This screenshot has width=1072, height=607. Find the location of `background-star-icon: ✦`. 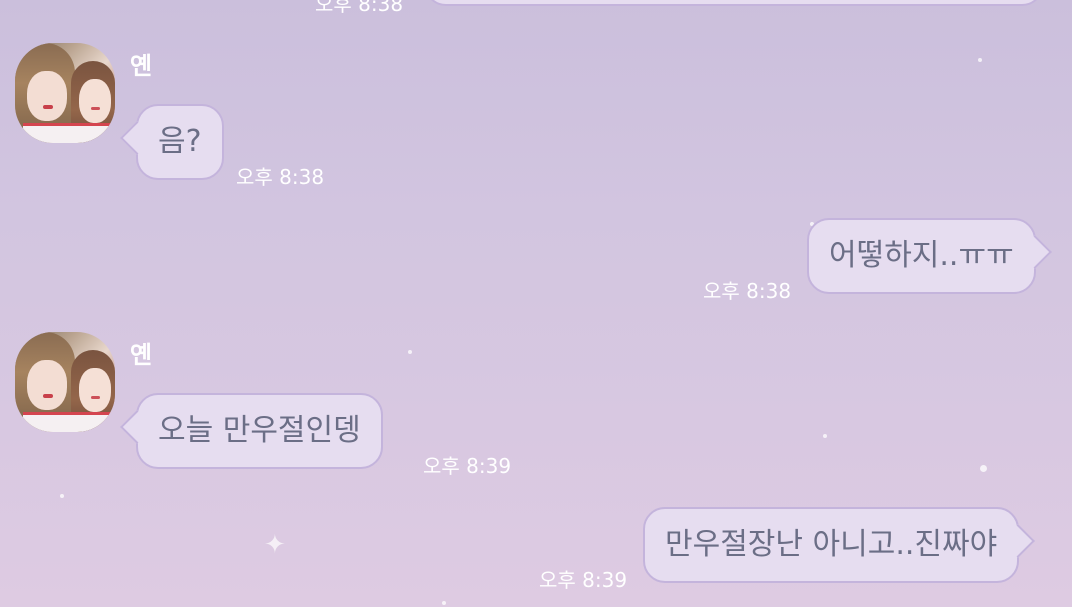

background-star-icon: ✦ is located at coordinates (275, 545).